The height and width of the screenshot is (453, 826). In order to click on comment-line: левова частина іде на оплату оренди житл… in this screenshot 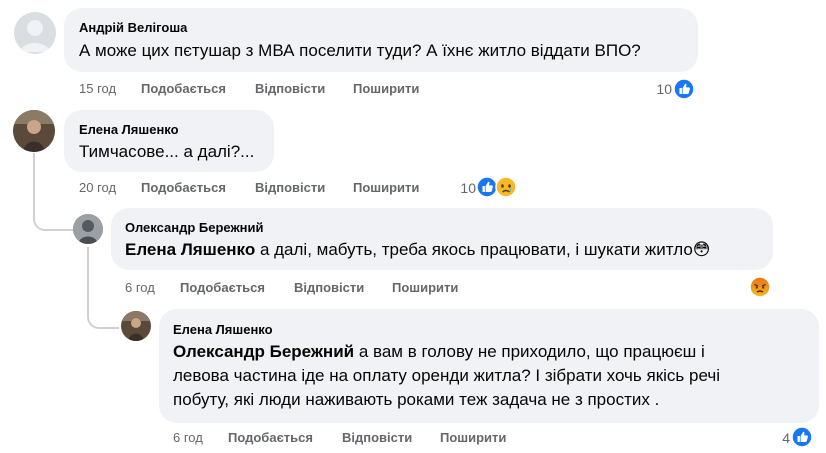, I will do `click(446, 375)`.